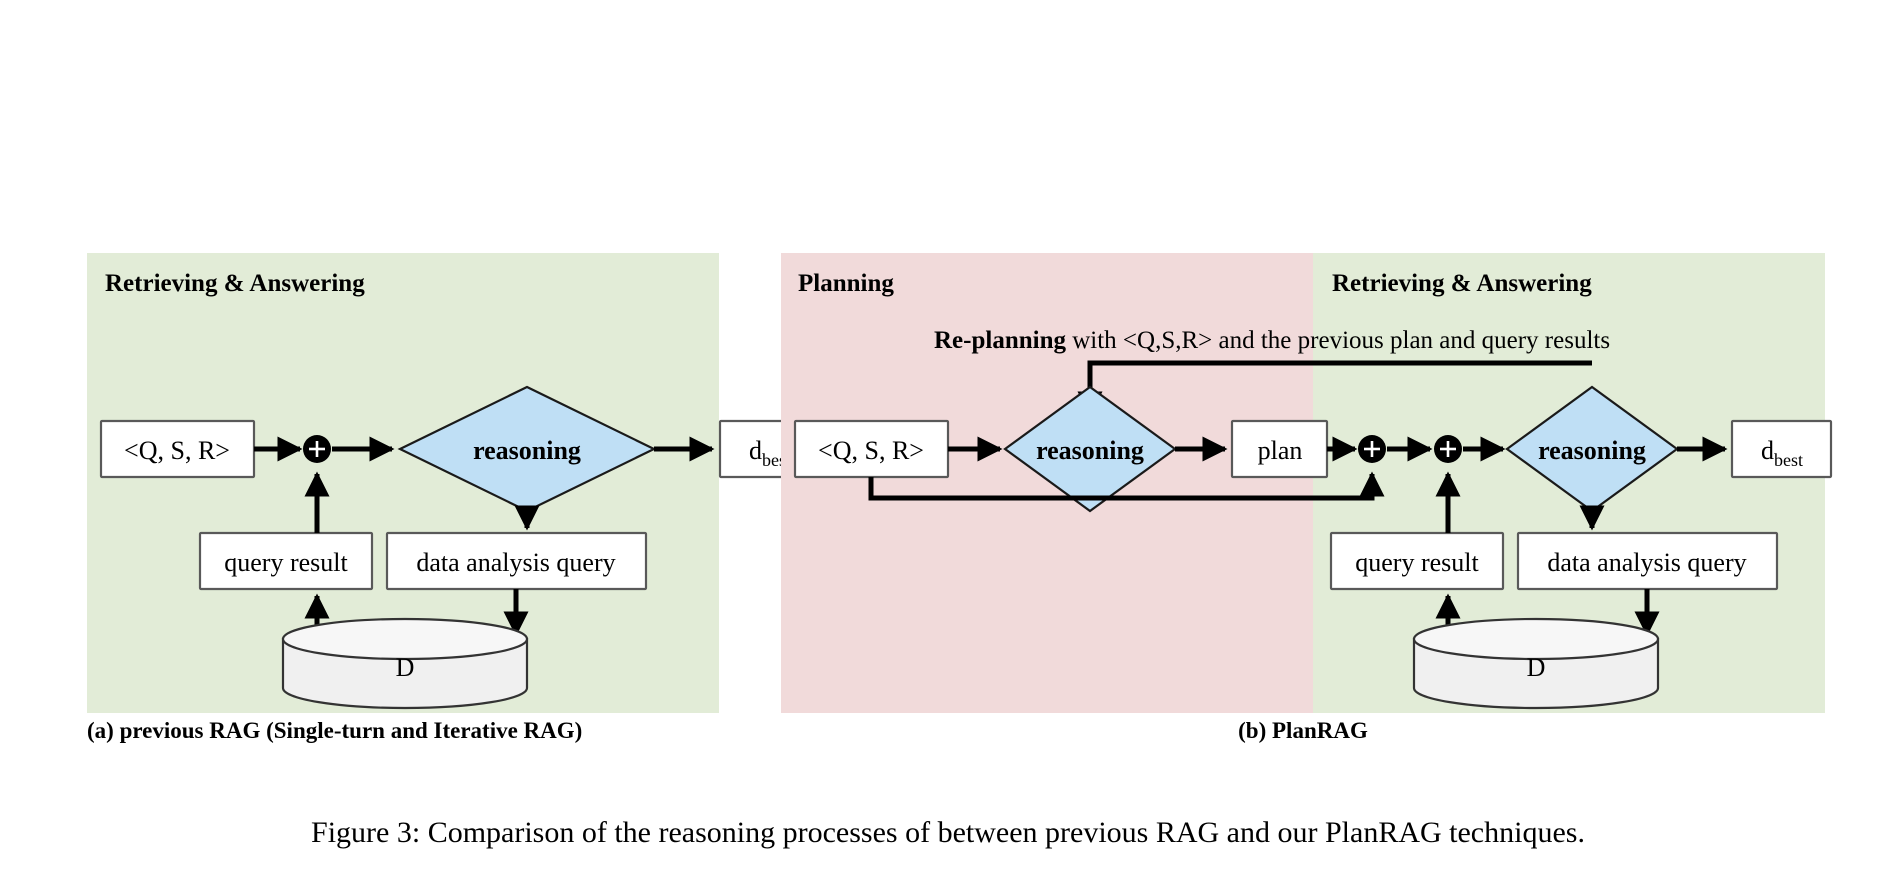 The height and width of the screenshot is (882, 1896). Describe the element at coordinates (755, 450) in the screenshot. I see `panel-a-output-d: d` at that location.